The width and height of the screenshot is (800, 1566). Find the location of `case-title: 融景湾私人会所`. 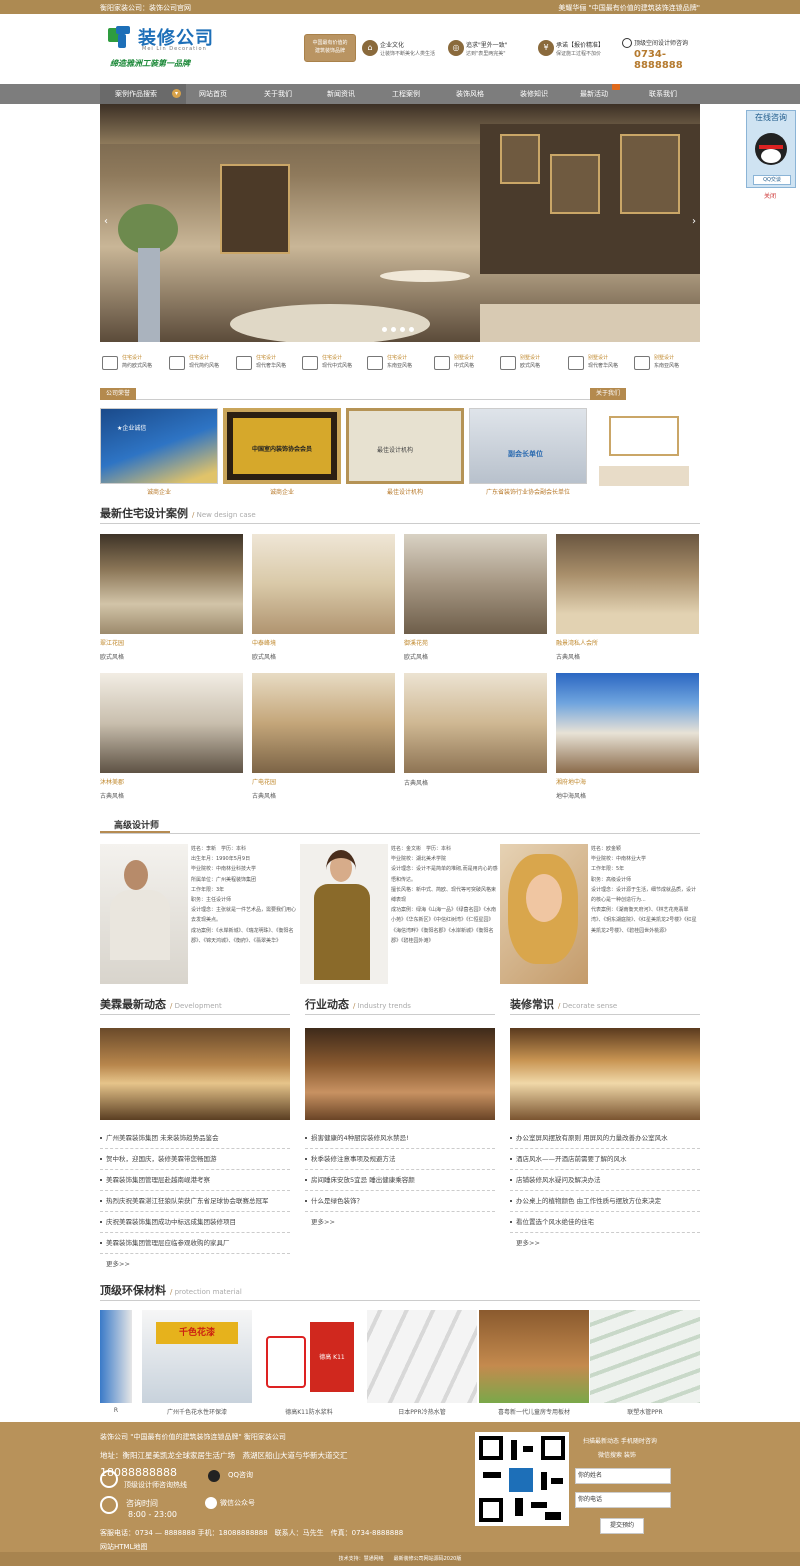

case-title: 融景湾私人会所 is located at coordinates (627, 642).